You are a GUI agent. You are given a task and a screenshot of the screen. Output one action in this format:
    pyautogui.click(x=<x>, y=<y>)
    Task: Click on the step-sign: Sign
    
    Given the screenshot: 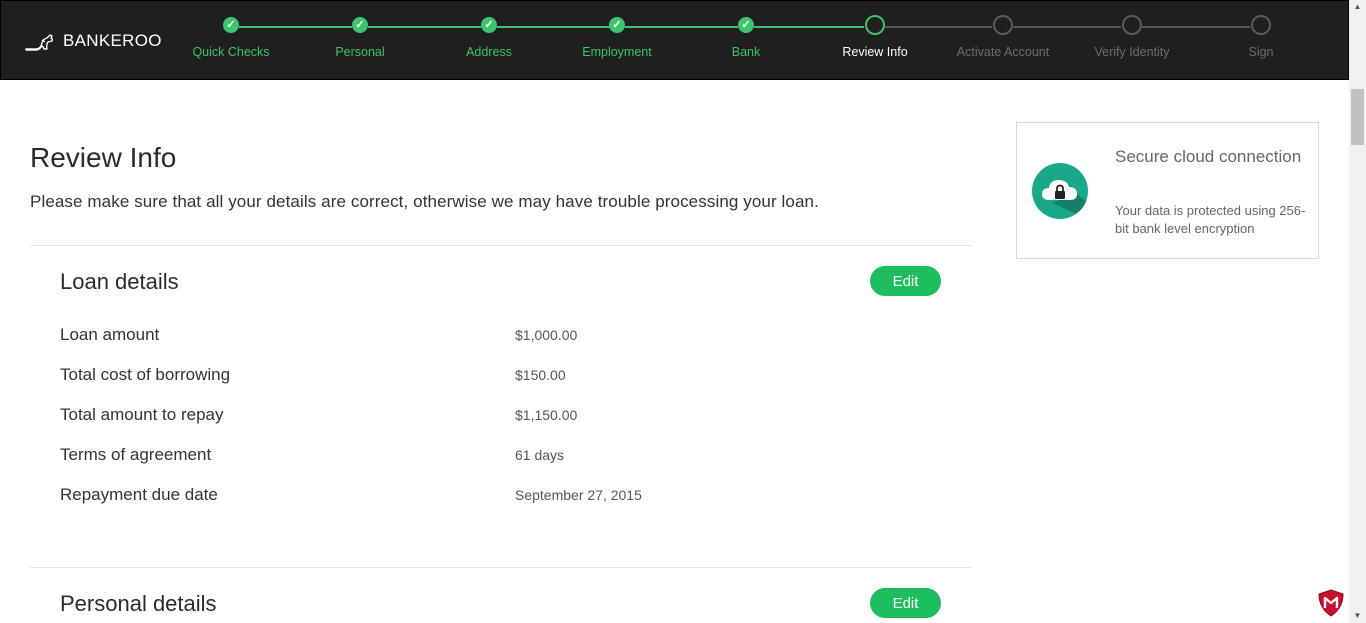 What is the action you would take?
    pyautogui.click(x=1261, y=37)
    